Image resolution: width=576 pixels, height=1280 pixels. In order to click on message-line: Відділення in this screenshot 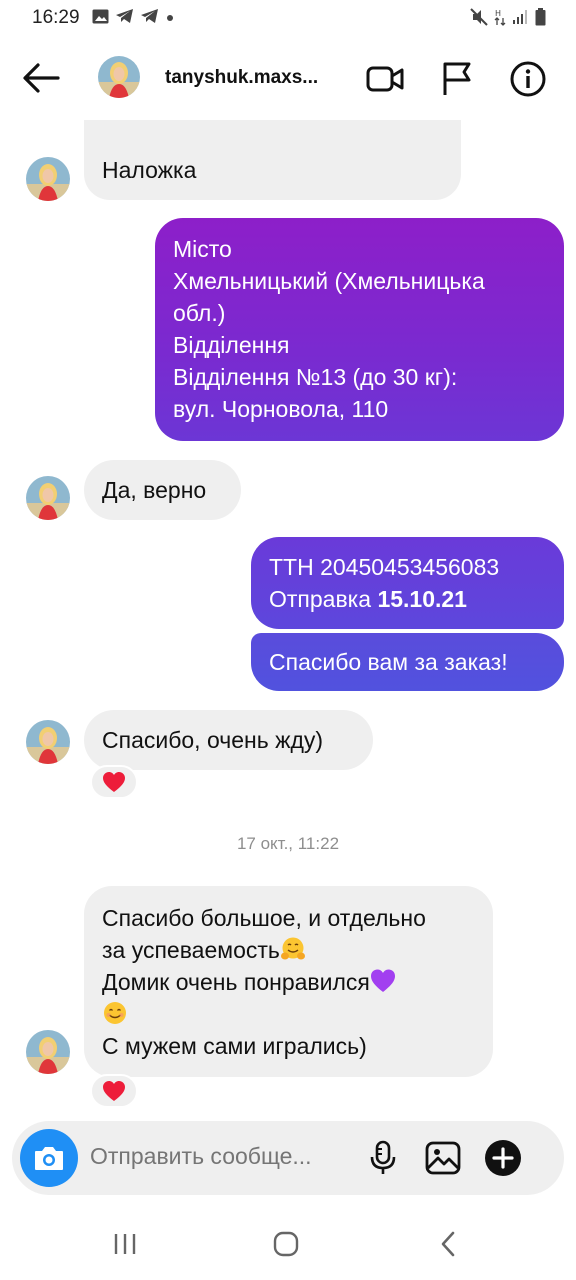, I will do `click(231, 345)`.